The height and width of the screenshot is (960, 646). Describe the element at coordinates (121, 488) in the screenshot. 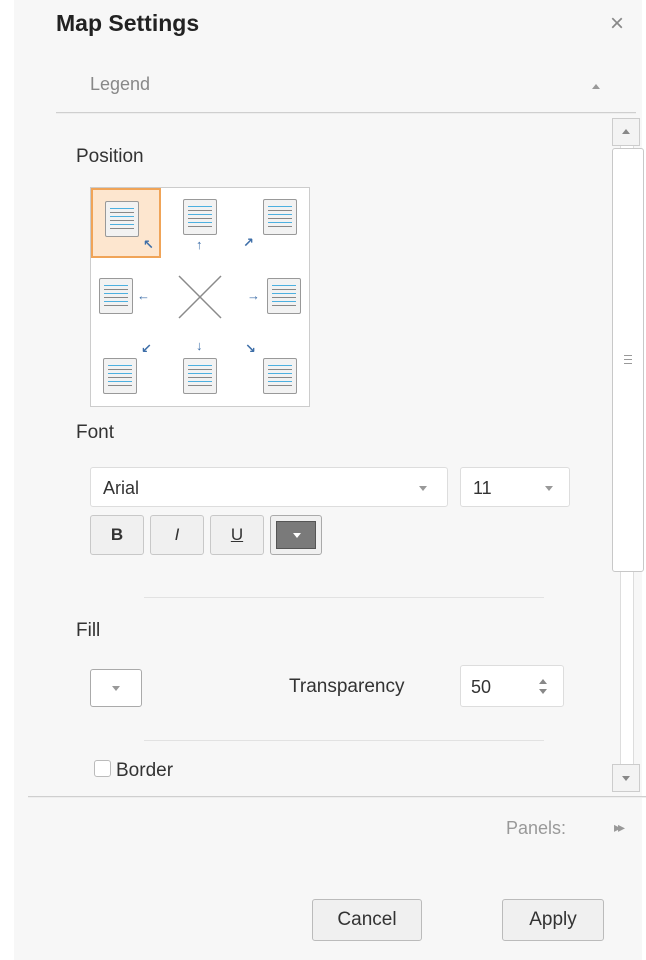

I see `font-family-value: Arial` at that location.